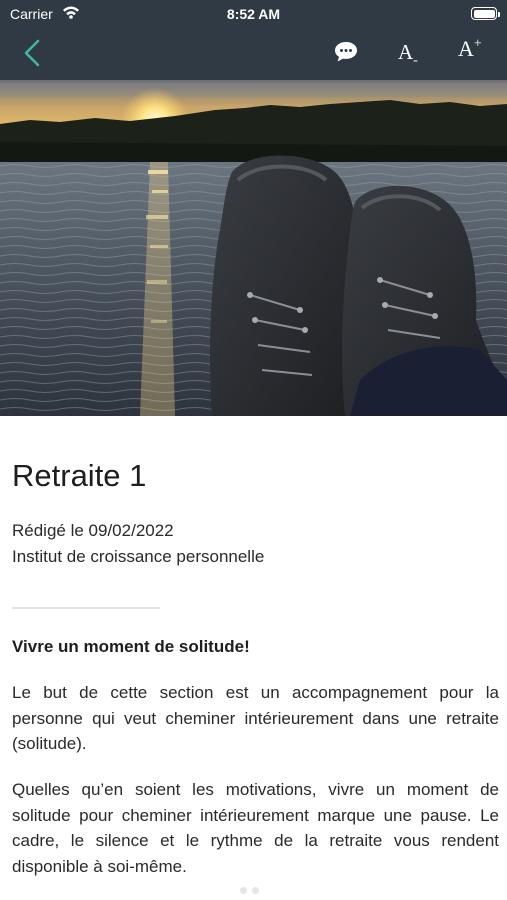 The width and height of the screenshot is (507, 900). What do you see at coordinates (93, 530) in the screenshot?
I see `article-date: Rédigé le 09/02/2022` at bounding box center [93, 530].